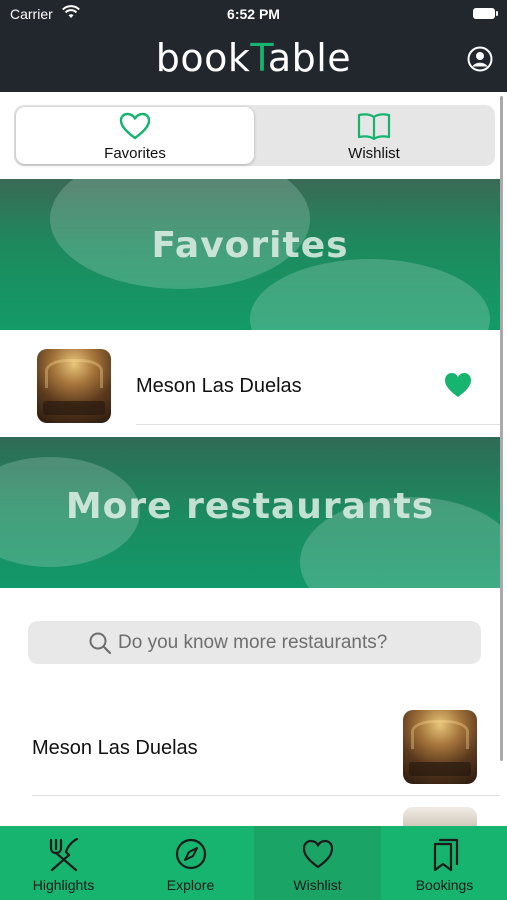  I want to click on status-bar: Carrier 6:52 PM, so click(253, 14).